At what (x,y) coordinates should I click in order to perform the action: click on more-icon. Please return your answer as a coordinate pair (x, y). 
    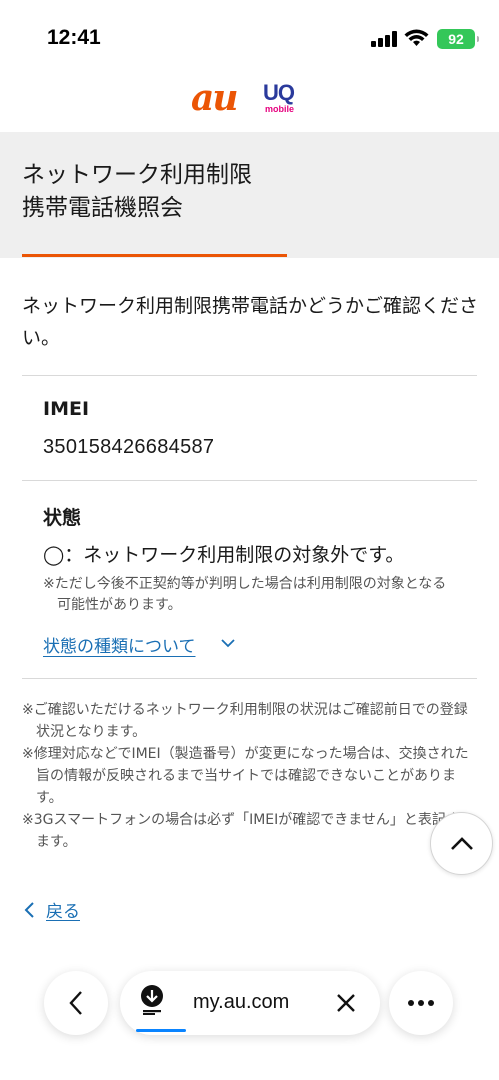
    Looking at the image, I should click on (421, 1003).